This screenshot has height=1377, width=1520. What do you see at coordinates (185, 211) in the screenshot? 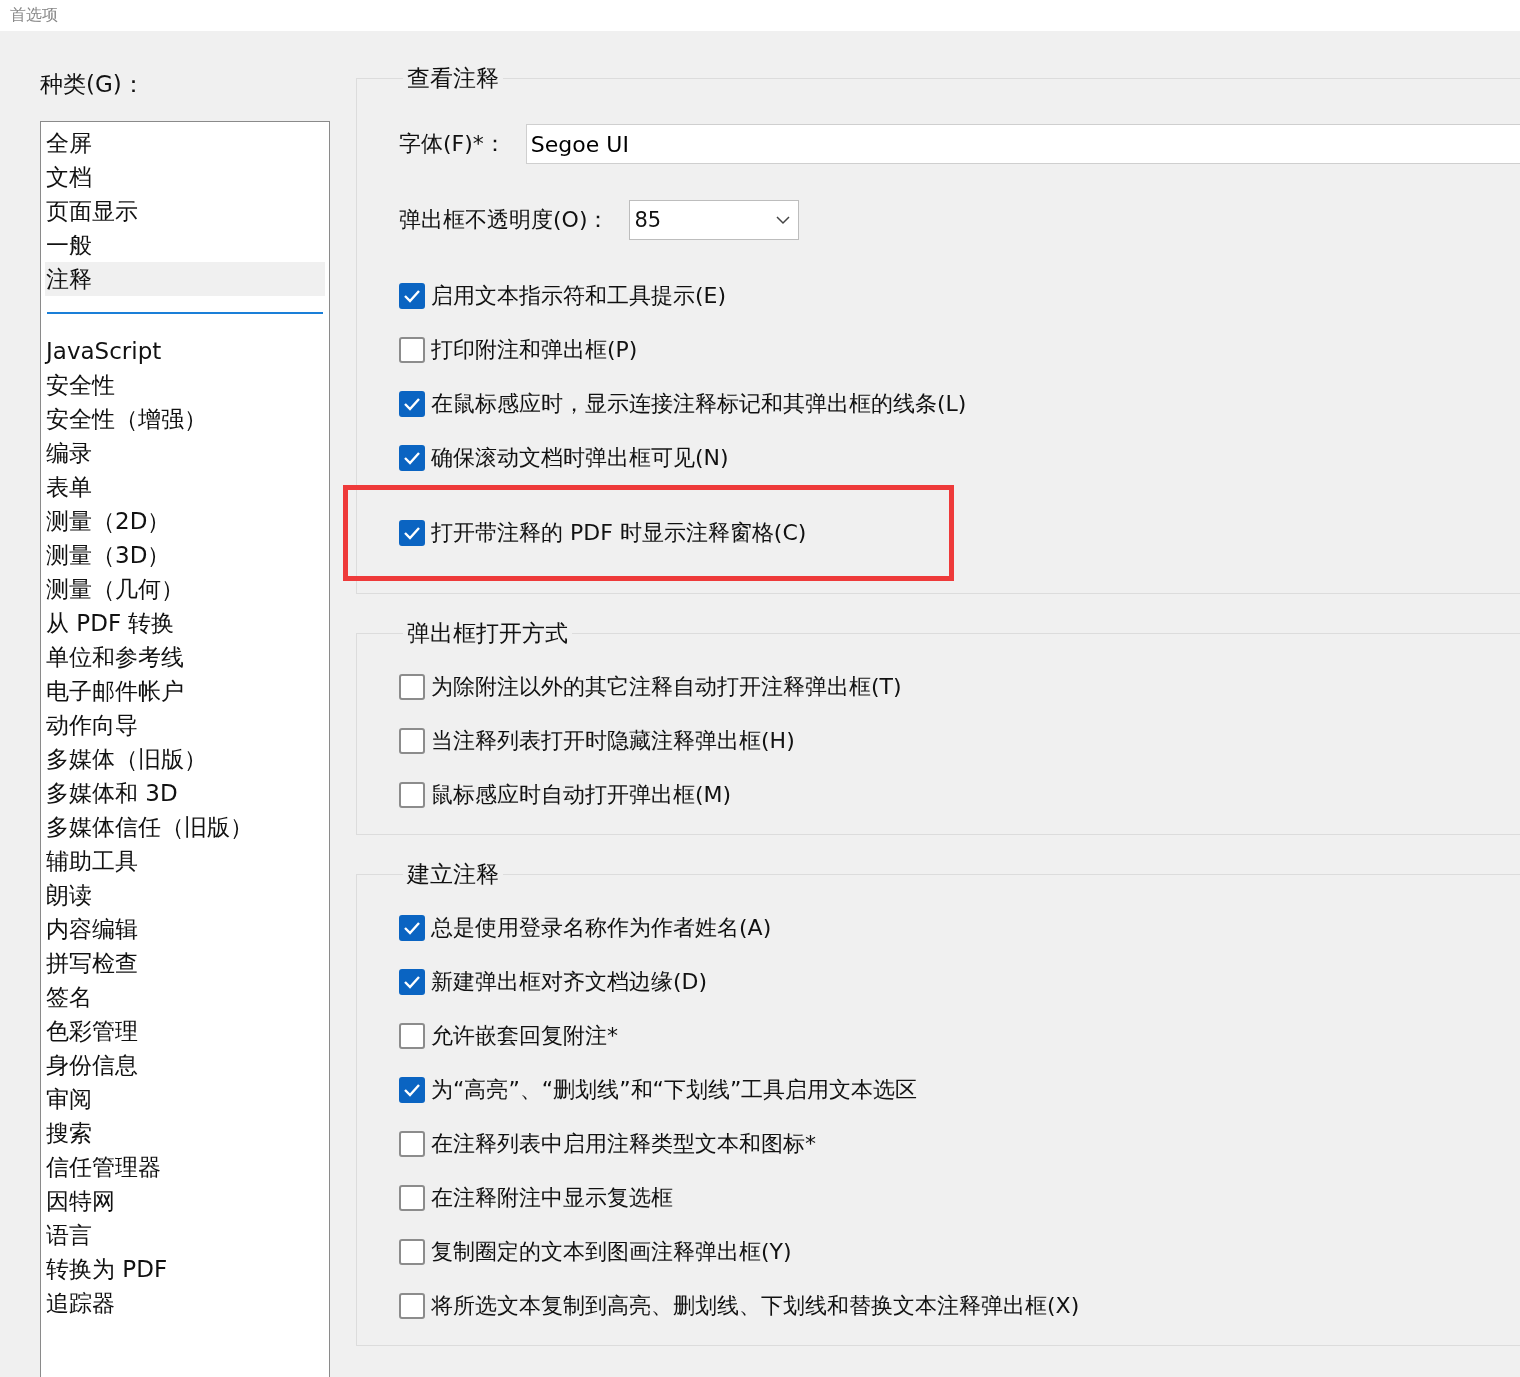
I see `category-item: 页面显示` at bounding box center [185, 211].